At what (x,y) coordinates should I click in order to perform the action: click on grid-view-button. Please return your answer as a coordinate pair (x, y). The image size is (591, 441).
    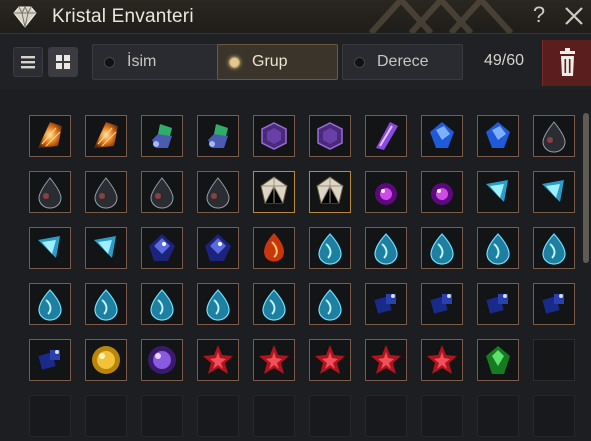
    Looking at the image, I should click on (63, 62).